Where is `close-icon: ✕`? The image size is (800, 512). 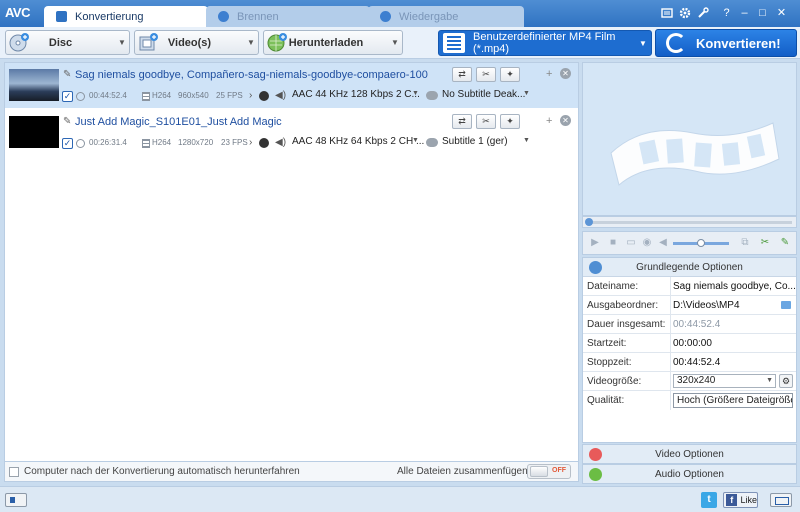 close-icon: ✕ is located at coordinates (781, 13).